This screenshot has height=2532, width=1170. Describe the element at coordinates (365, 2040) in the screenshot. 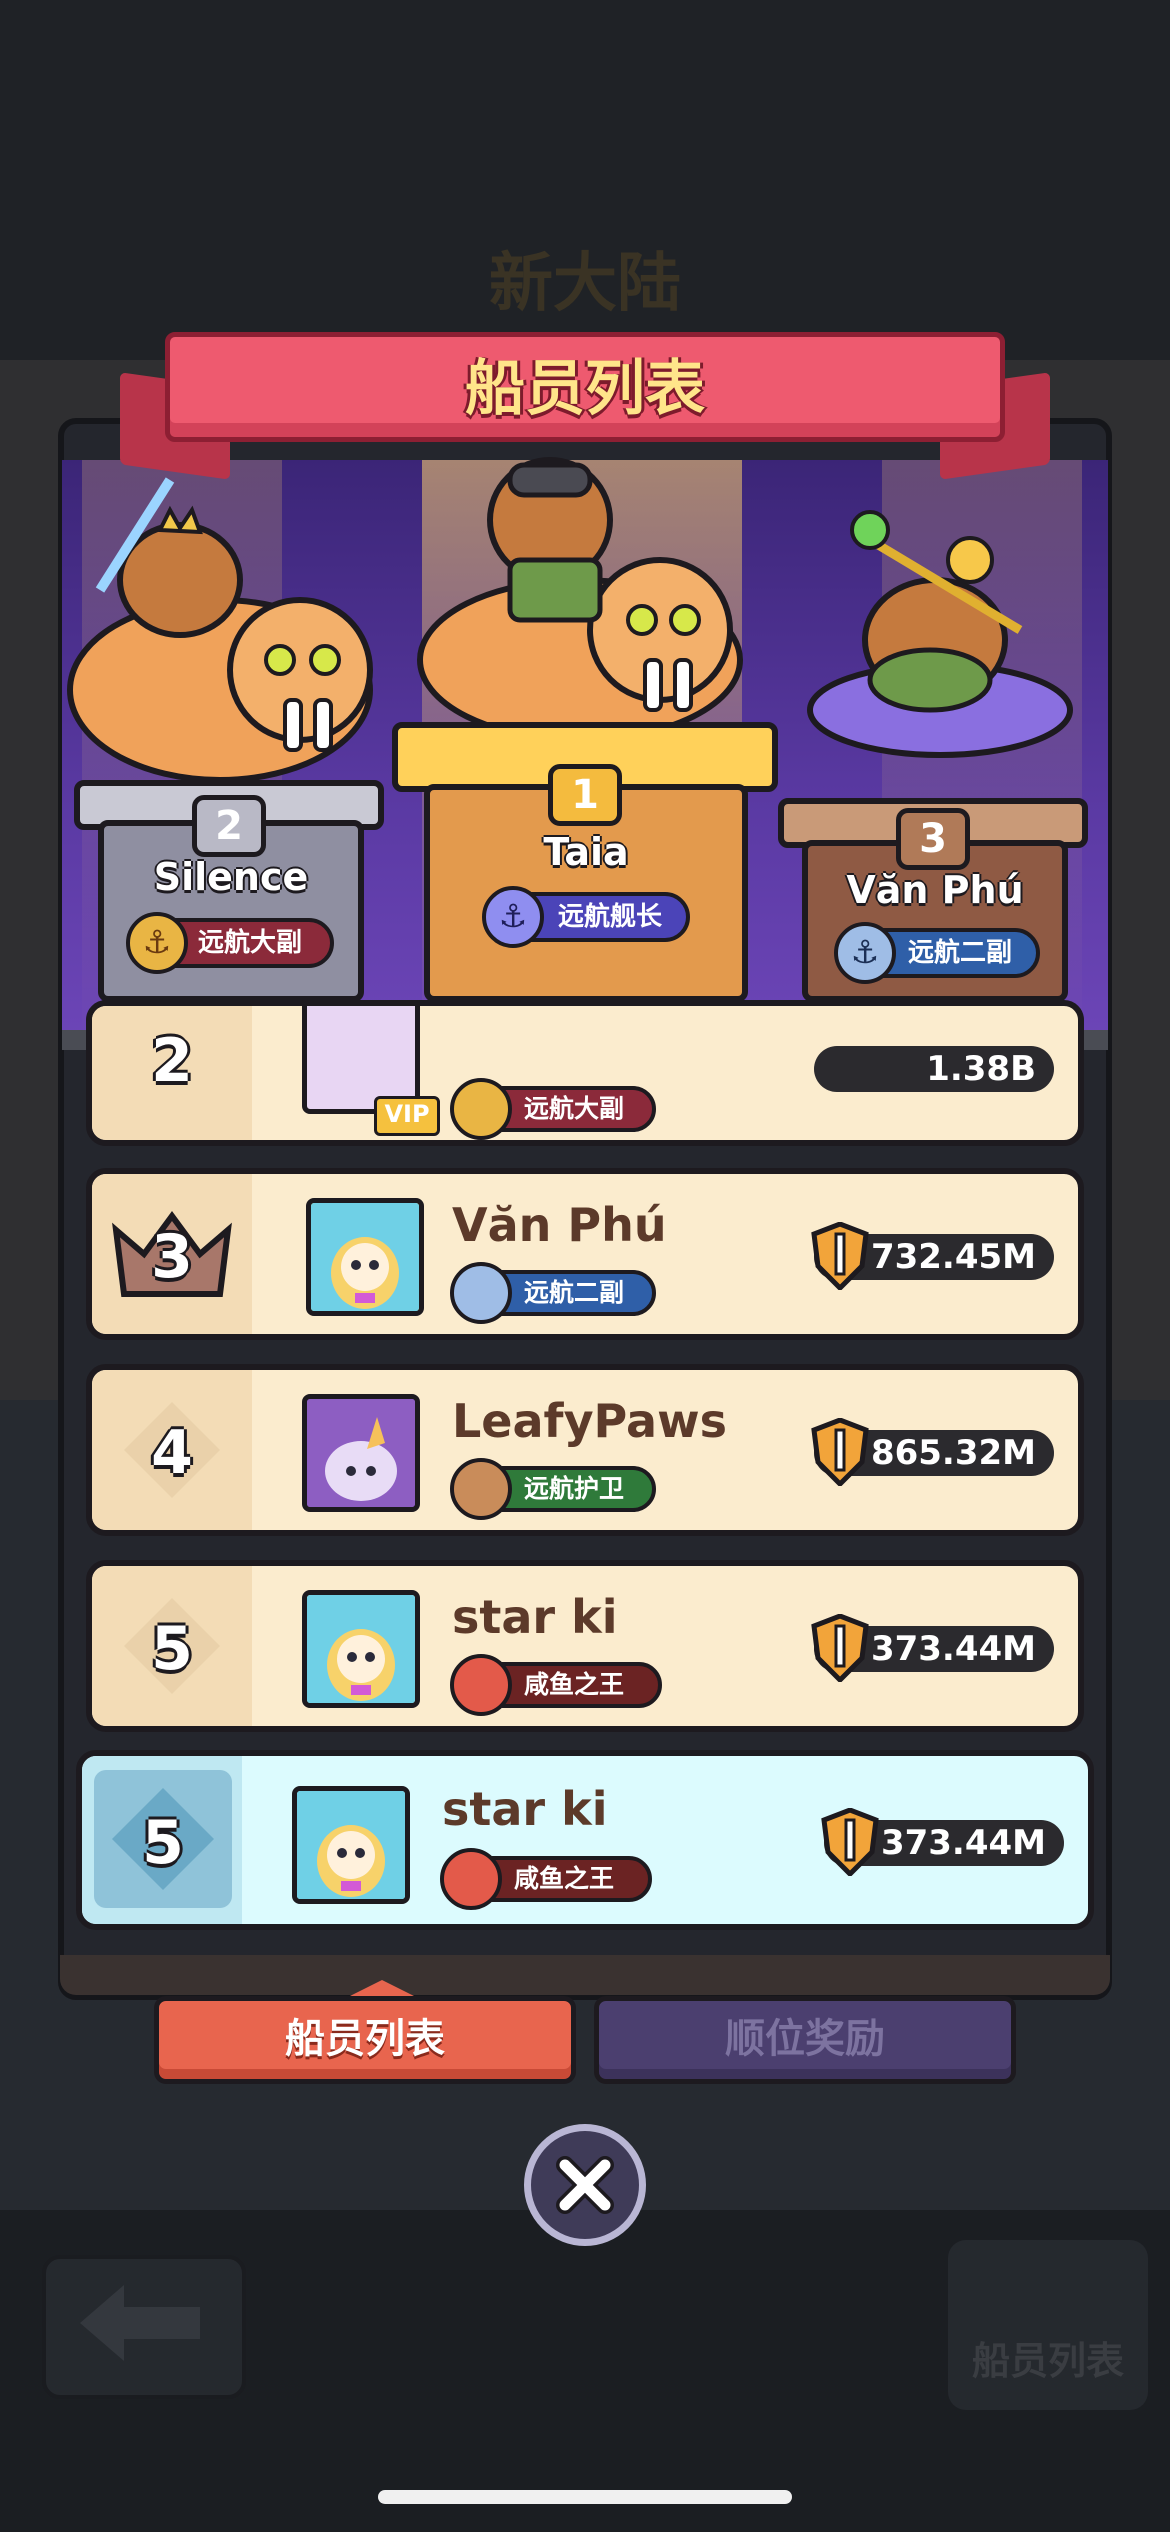

I see `tab-crew-list: 船员列表` at that location.